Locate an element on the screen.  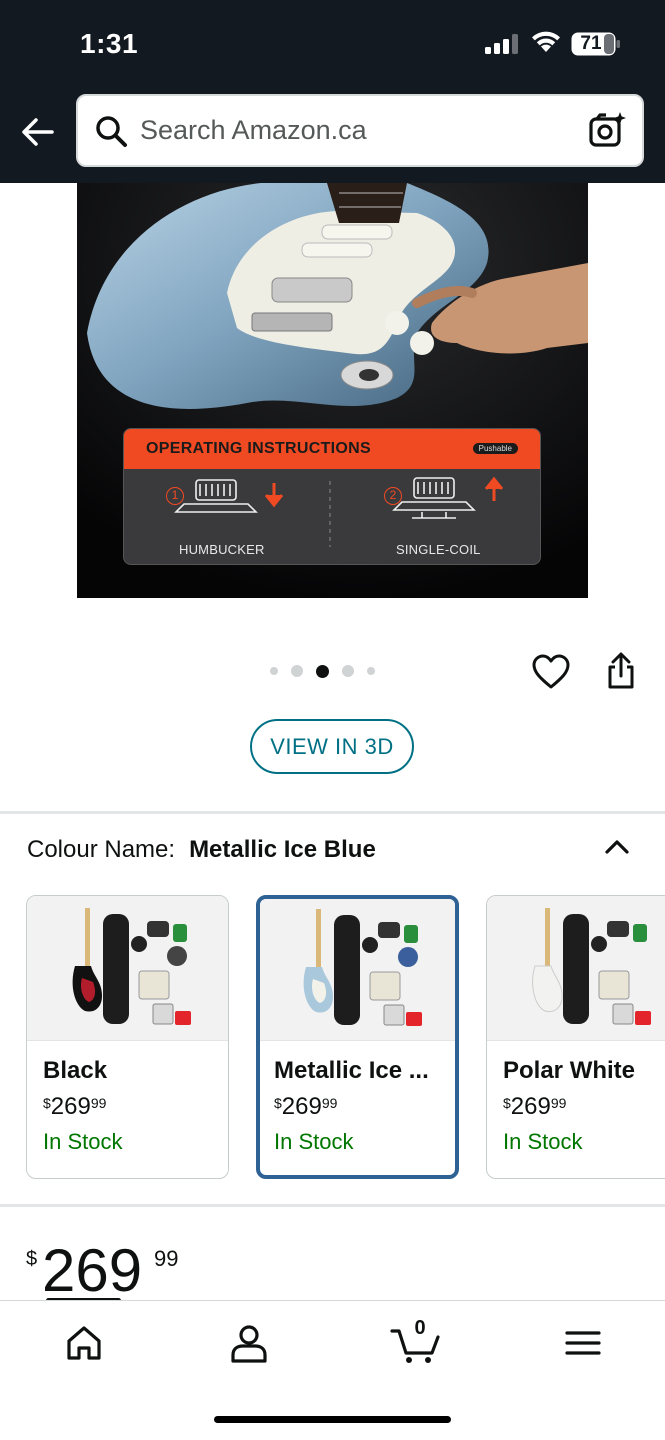
heart-icon is located at coordinates (551, 672).